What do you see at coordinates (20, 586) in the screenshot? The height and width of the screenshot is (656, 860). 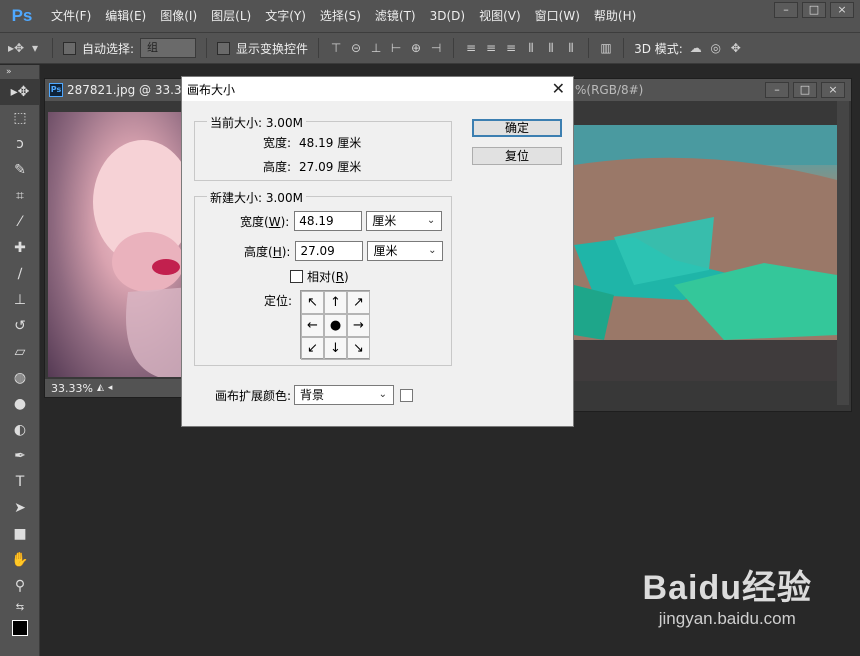 I see `zoom-tool-icon: ⚲` at bounding box center [20, 586].